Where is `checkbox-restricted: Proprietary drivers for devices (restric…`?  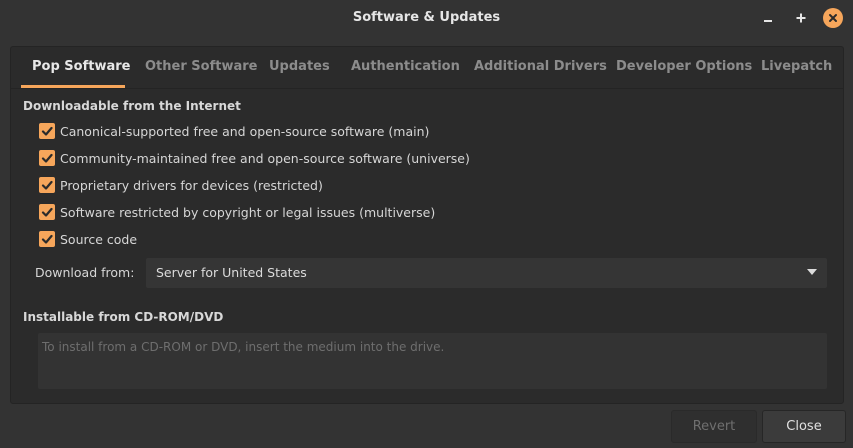
checkbox-restricted: Proprietary drivers for devices (restric… is located at coordinates (181, 185).